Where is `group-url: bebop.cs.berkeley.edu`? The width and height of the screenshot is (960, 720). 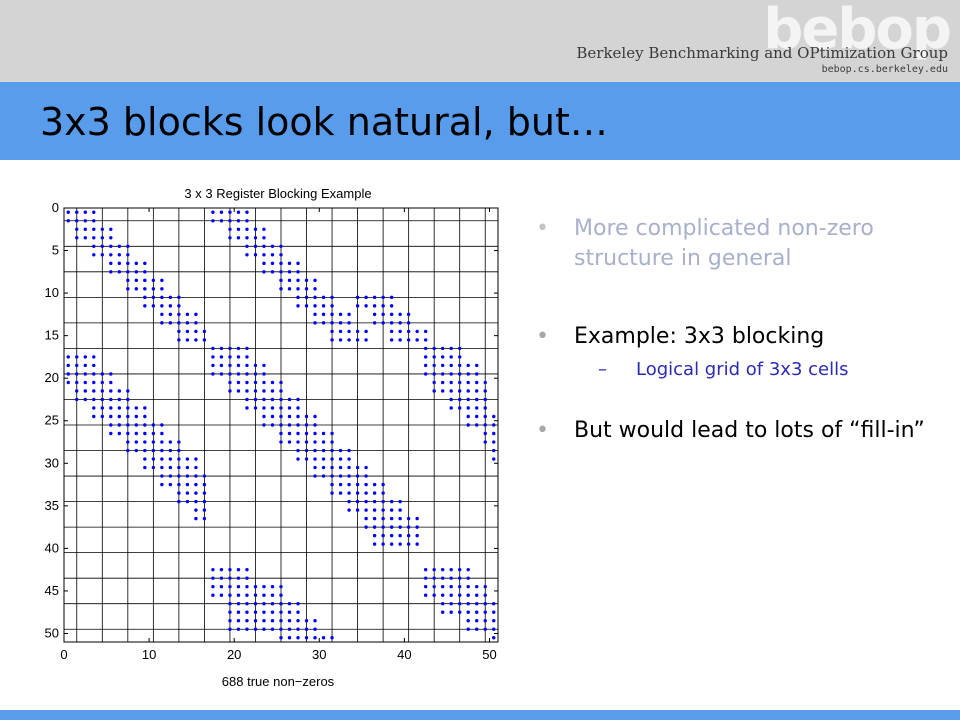
group-url: bebop.cs.berkeley.edu is located at coordinates (884, 69).